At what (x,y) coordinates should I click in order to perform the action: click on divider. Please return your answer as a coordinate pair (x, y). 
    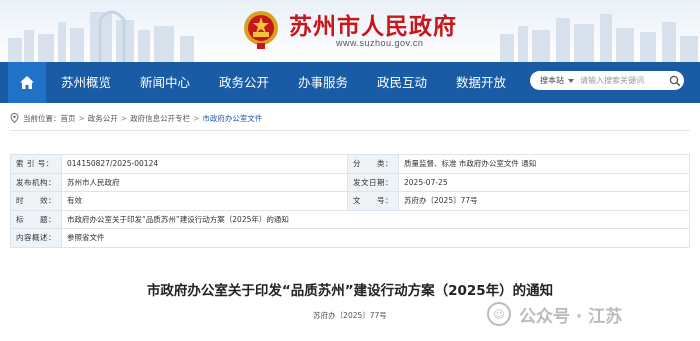
    Looking at the image, I should click on (350, 130).